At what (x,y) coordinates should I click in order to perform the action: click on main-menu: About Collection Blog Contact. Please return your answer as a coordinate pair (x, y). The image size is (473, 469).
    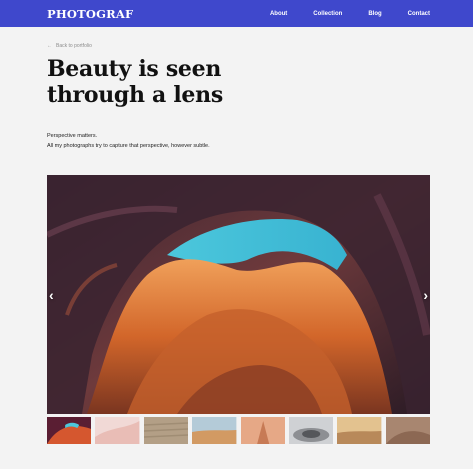
    Looking at the image, I should click on (337, 14).